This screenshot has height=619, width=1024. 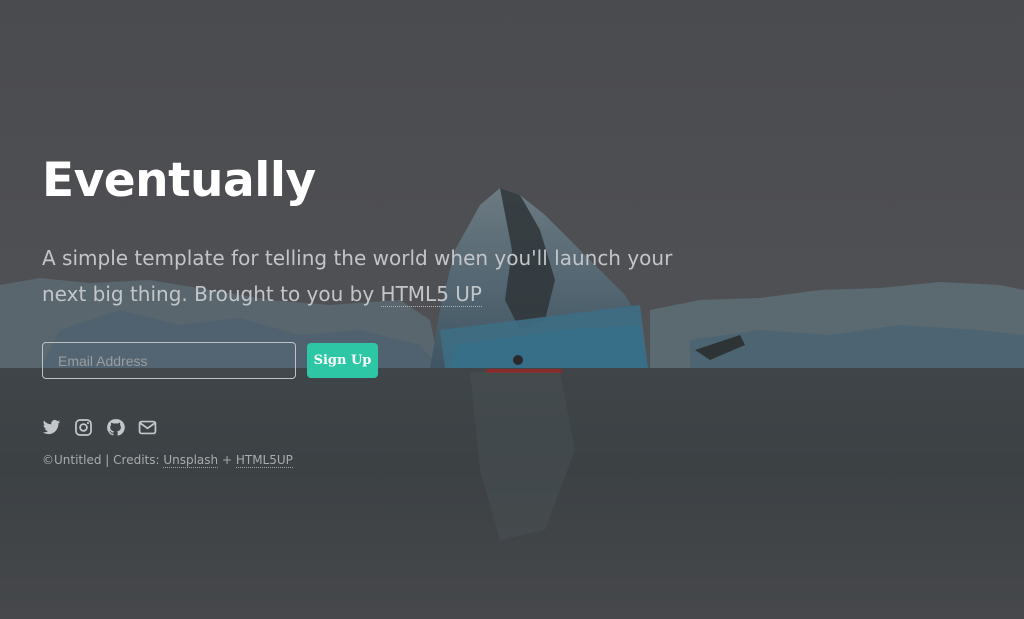 I want to click on instagram-icon, so click(x=83, y=427).